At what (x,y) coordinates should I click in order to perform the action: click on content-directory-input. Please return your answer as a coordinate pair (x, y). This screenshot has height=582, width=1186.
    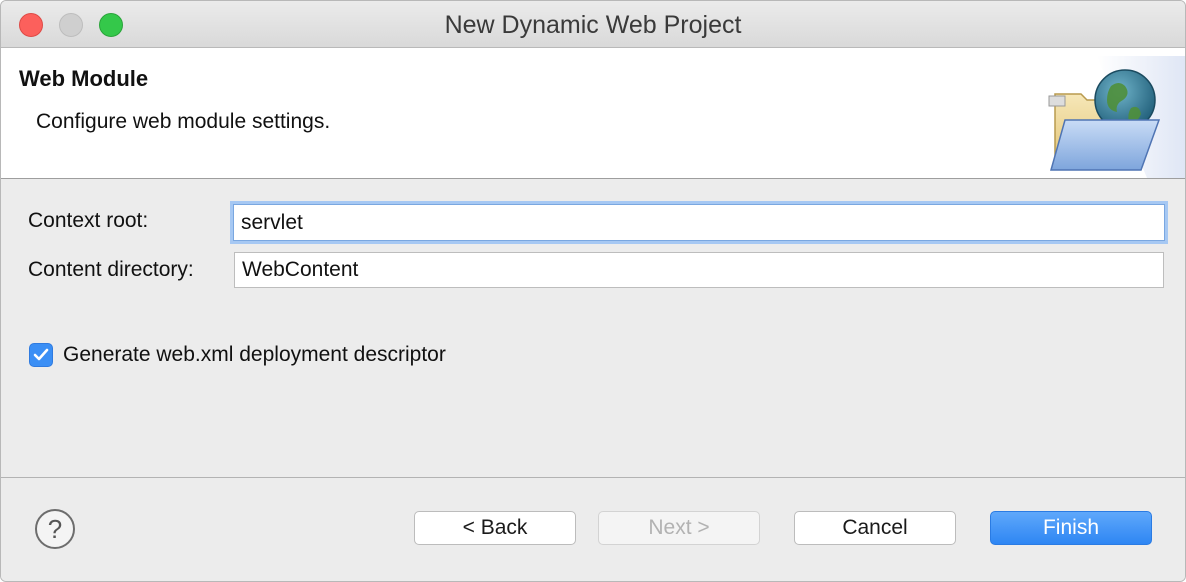
    Looking at the image, I should click on (699, 270).